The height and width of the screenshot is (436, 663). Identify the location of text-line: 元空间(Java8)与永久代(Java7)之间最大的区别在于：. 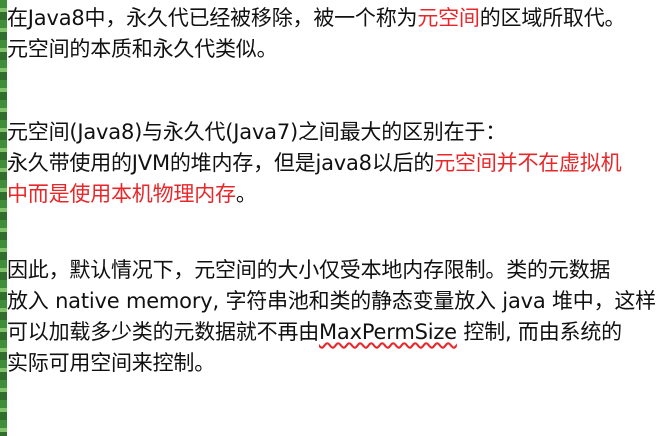
(257, 132).